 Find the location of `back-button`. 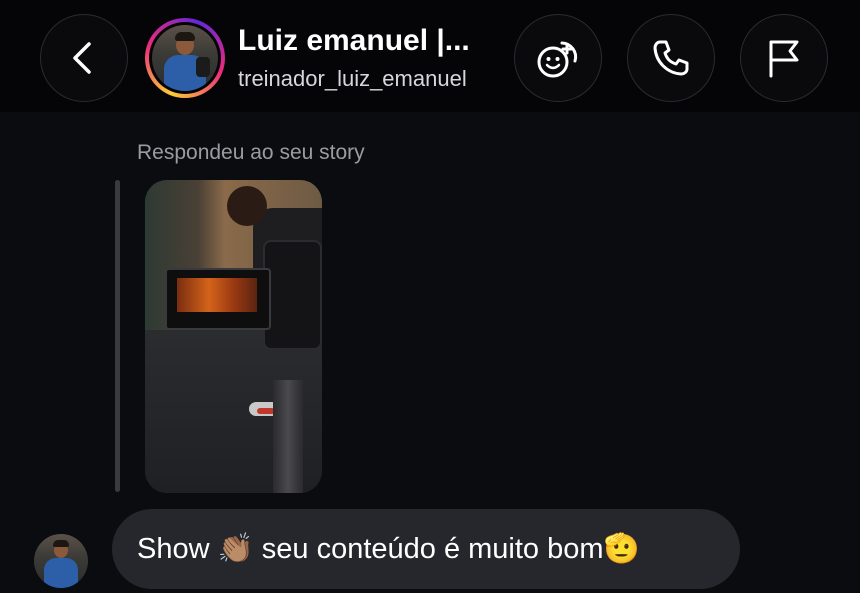

back-button is located at coordinates (84, 58).